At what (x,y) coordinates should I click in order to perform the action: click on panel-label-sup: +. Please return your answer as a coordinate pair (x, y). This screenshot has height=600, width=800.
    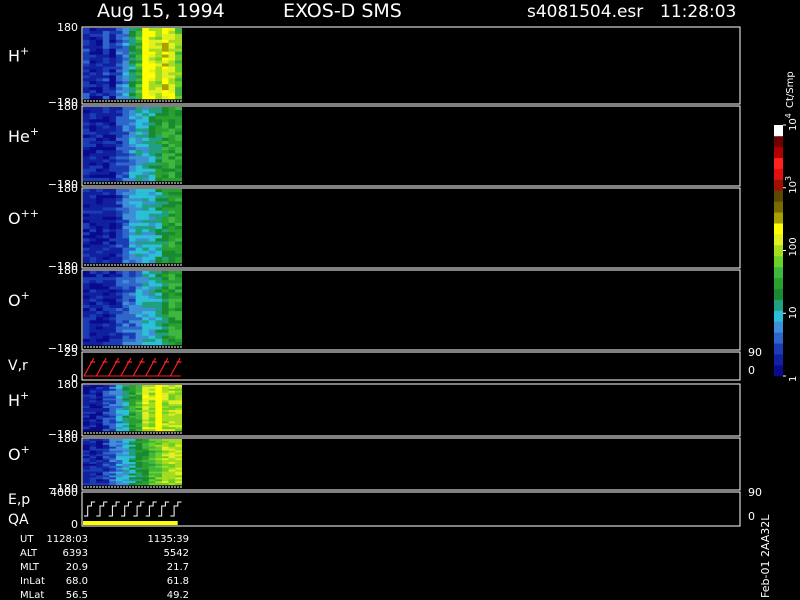
    Looking at the image, I should click on (34, 131).